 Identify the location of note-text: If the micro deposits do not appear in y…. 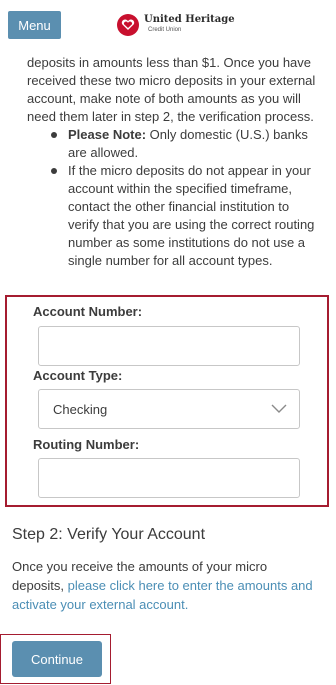
(191, 215).